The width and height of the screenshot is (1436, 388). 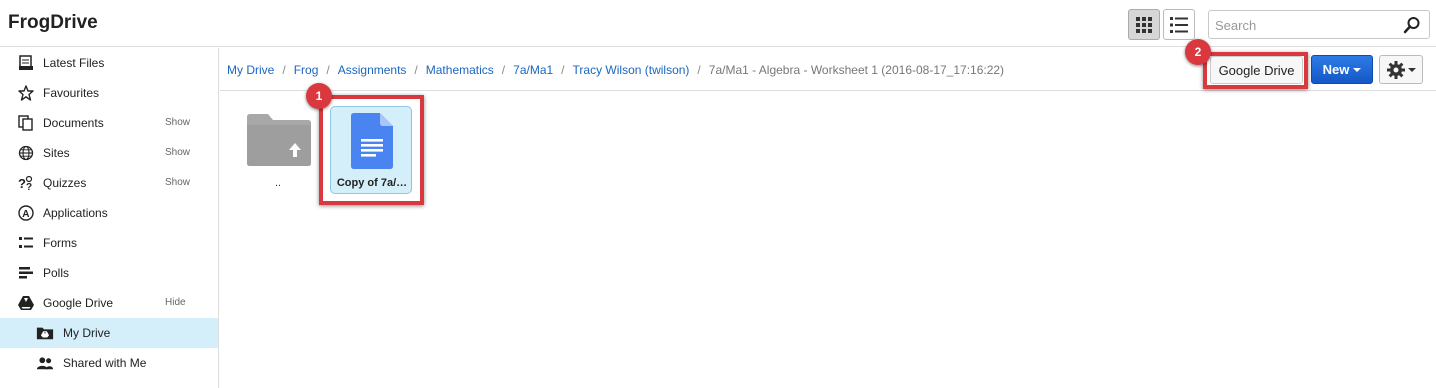 What do you see at coordinates (56, 273) in the screenshot?
I see `sidebar-item-label: Polls` at bounding box center [56, 273].